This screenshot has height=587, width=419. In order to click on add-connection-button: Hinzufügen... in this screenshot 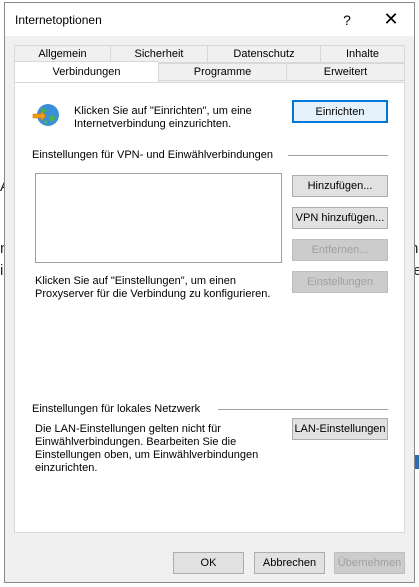, I will do `click(340, 186)`.